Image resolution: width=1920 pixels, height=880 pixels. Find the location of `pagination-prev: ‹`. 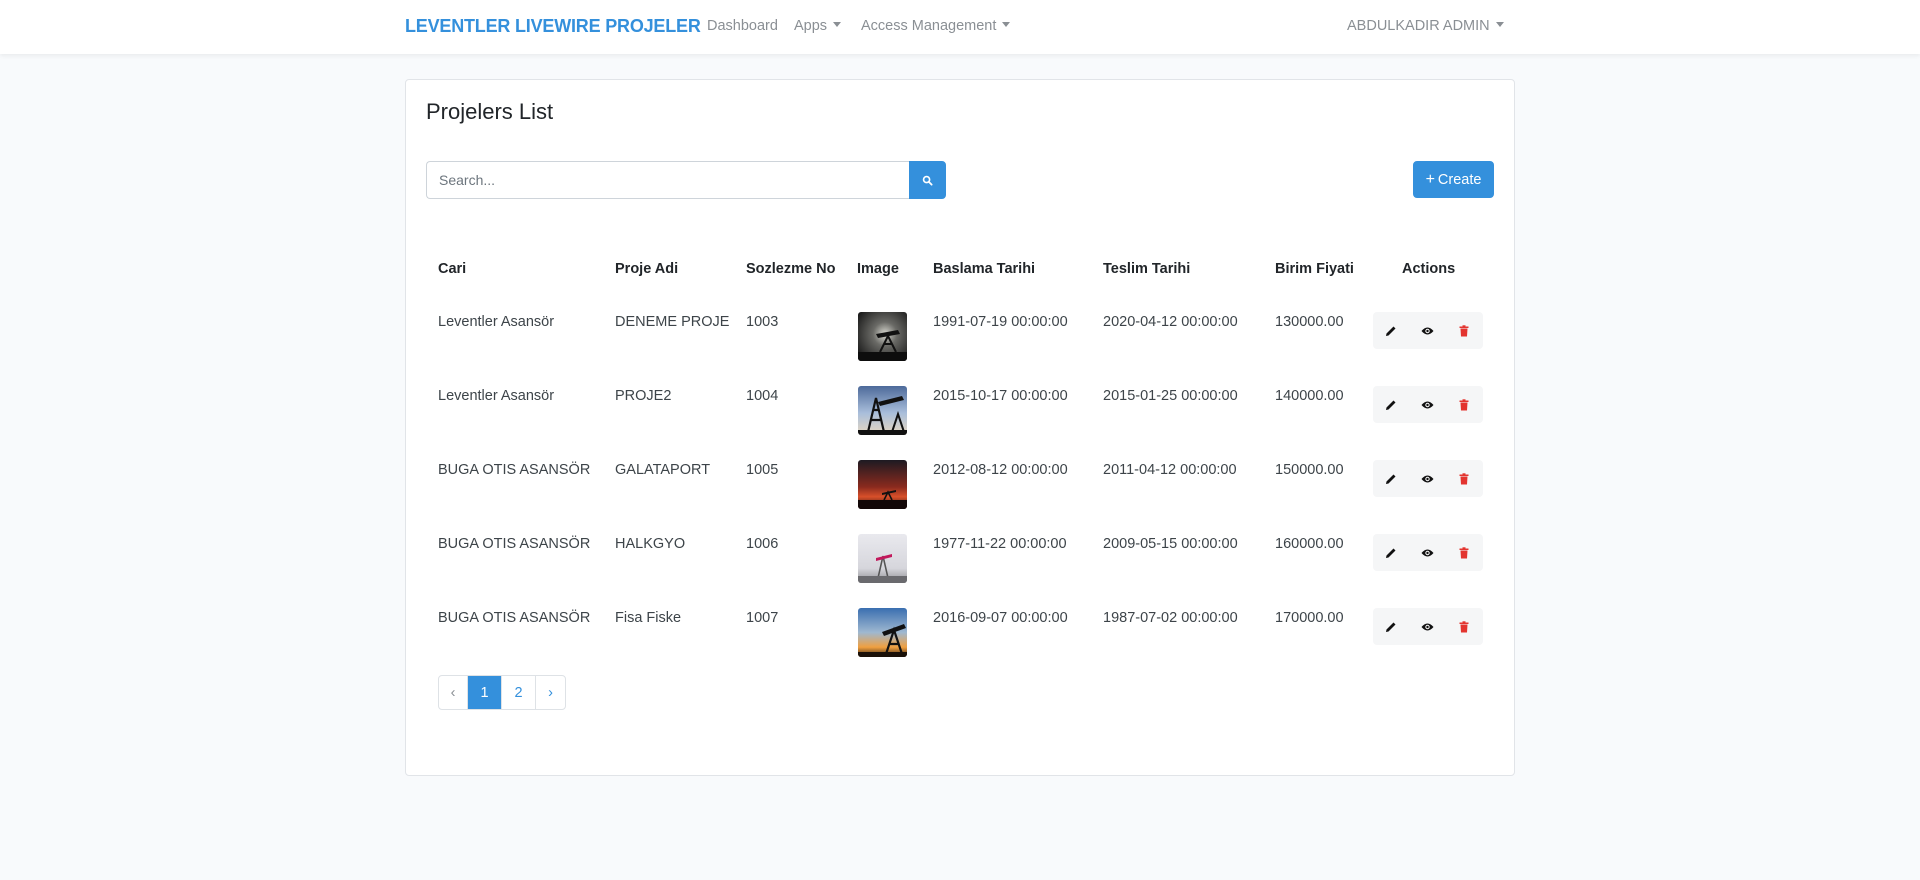

pagination-prev: ‹ is located at coordinates (453, 692).